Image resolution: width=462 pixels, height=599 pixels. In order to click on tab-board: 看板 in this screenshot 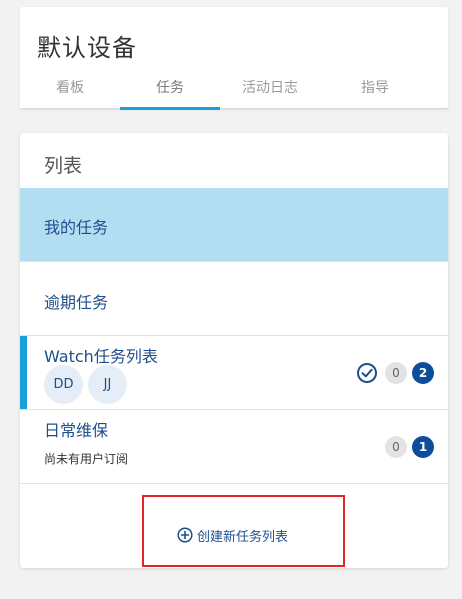, I will do `click(70, 90)`.